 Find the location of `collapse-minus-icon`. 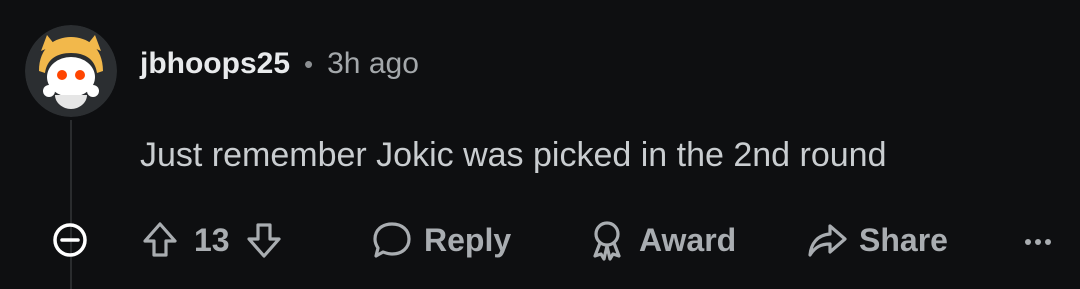

collapse-minus-icon is located at coordinates (70, 240).